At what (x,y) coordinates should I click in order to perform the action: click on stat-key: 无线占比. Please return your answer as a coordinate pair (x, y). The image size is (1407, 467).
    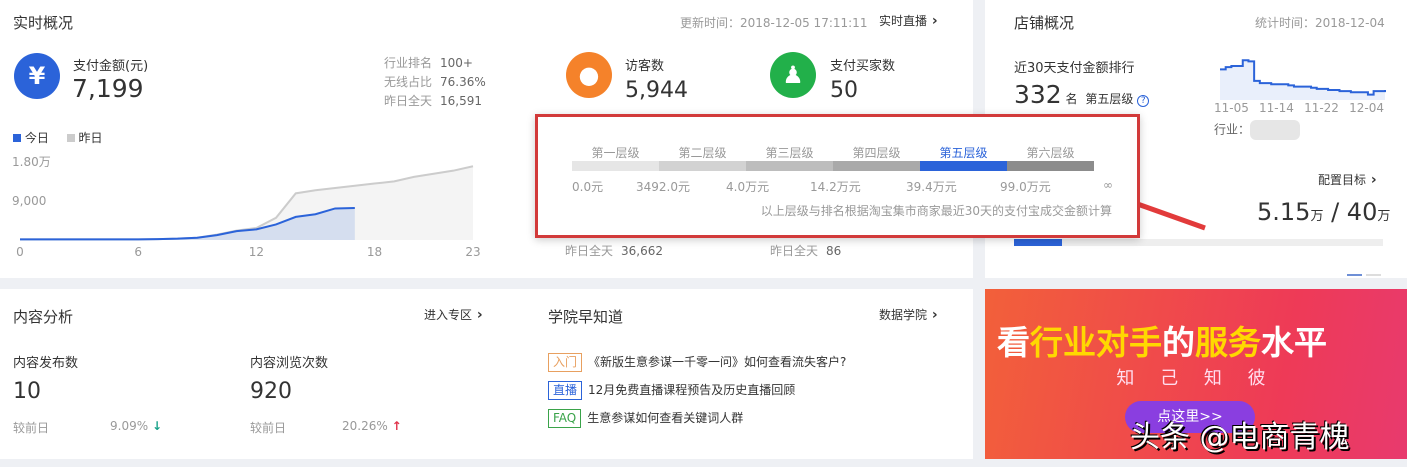
    Looking at the image, I should click on (408, 82).